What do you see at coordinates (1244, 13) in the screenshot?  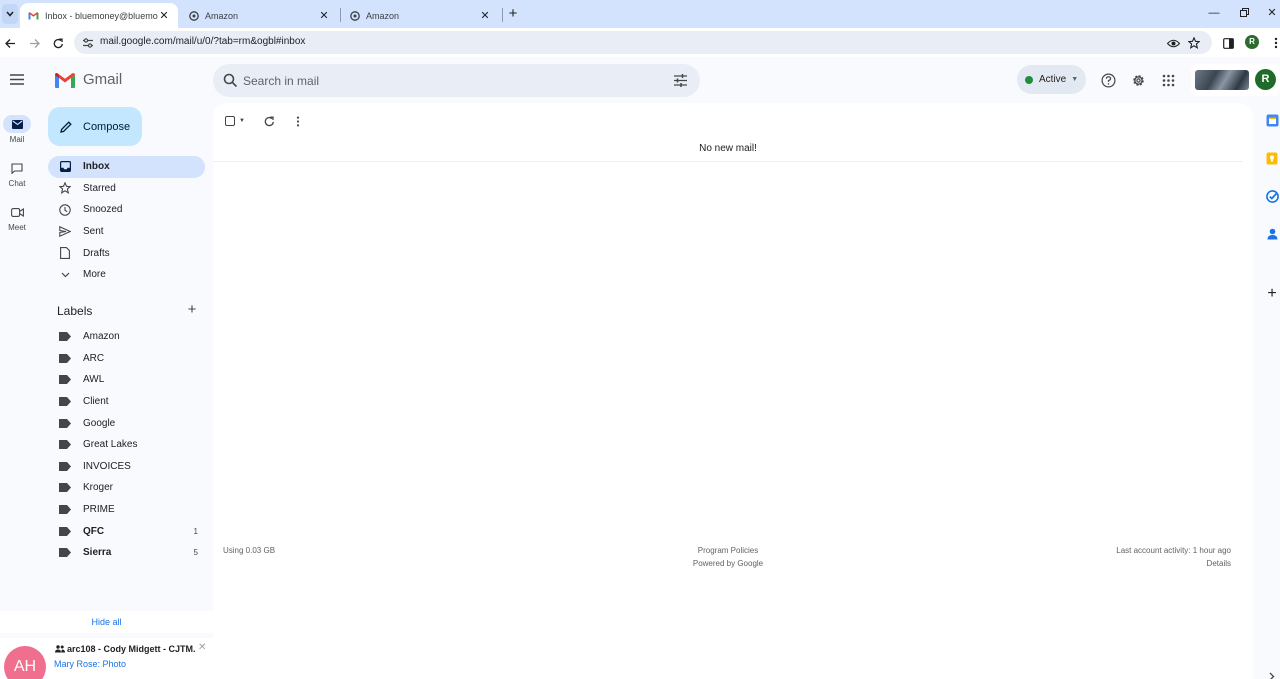 I see `restore-window-icon` at bounding box center [1244, 13].